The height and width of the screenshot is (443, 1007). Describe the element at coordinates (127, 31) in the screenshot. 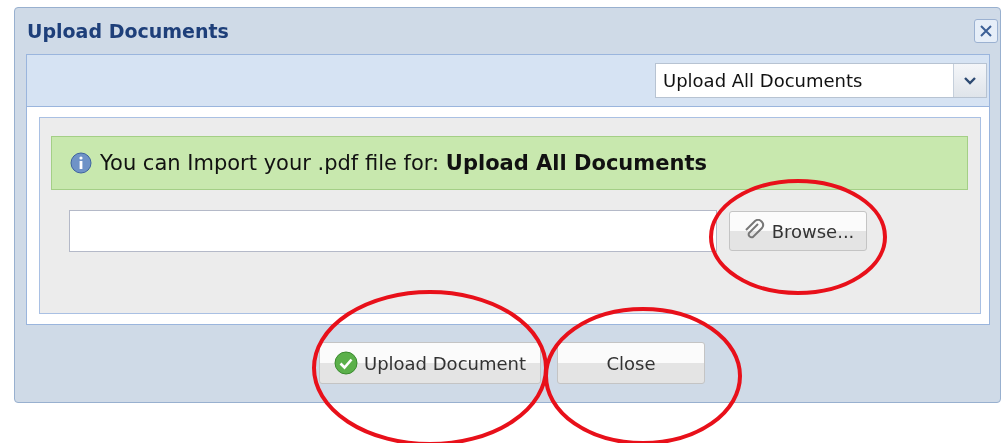

I see `window-title: Upload Documents` at that location.